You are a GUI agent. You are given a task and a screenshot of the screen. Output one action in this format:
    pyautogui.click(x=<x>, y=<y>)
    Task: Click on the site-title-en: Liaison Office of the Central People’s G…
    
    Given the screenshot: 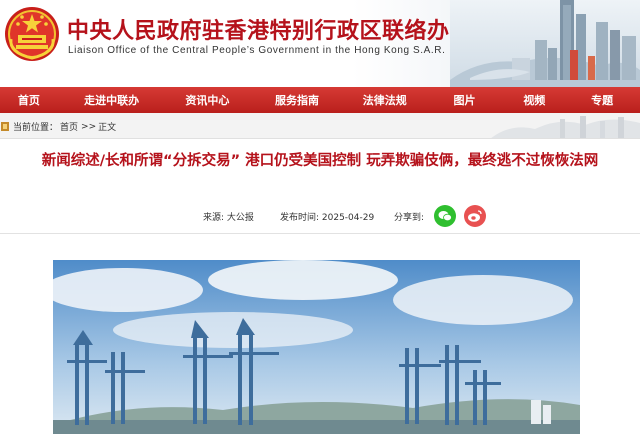 What is the action you would take?
    pyautogui.click(x=257, y=50)
    